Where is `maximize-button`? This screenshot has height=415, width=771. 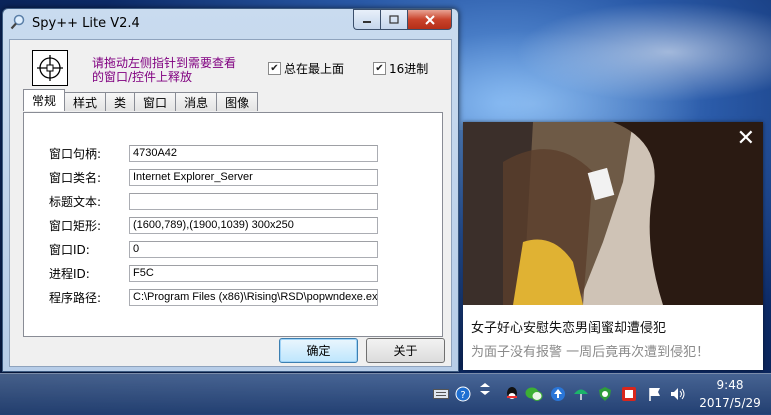
maximize-button is located at coordinates (393, 19).